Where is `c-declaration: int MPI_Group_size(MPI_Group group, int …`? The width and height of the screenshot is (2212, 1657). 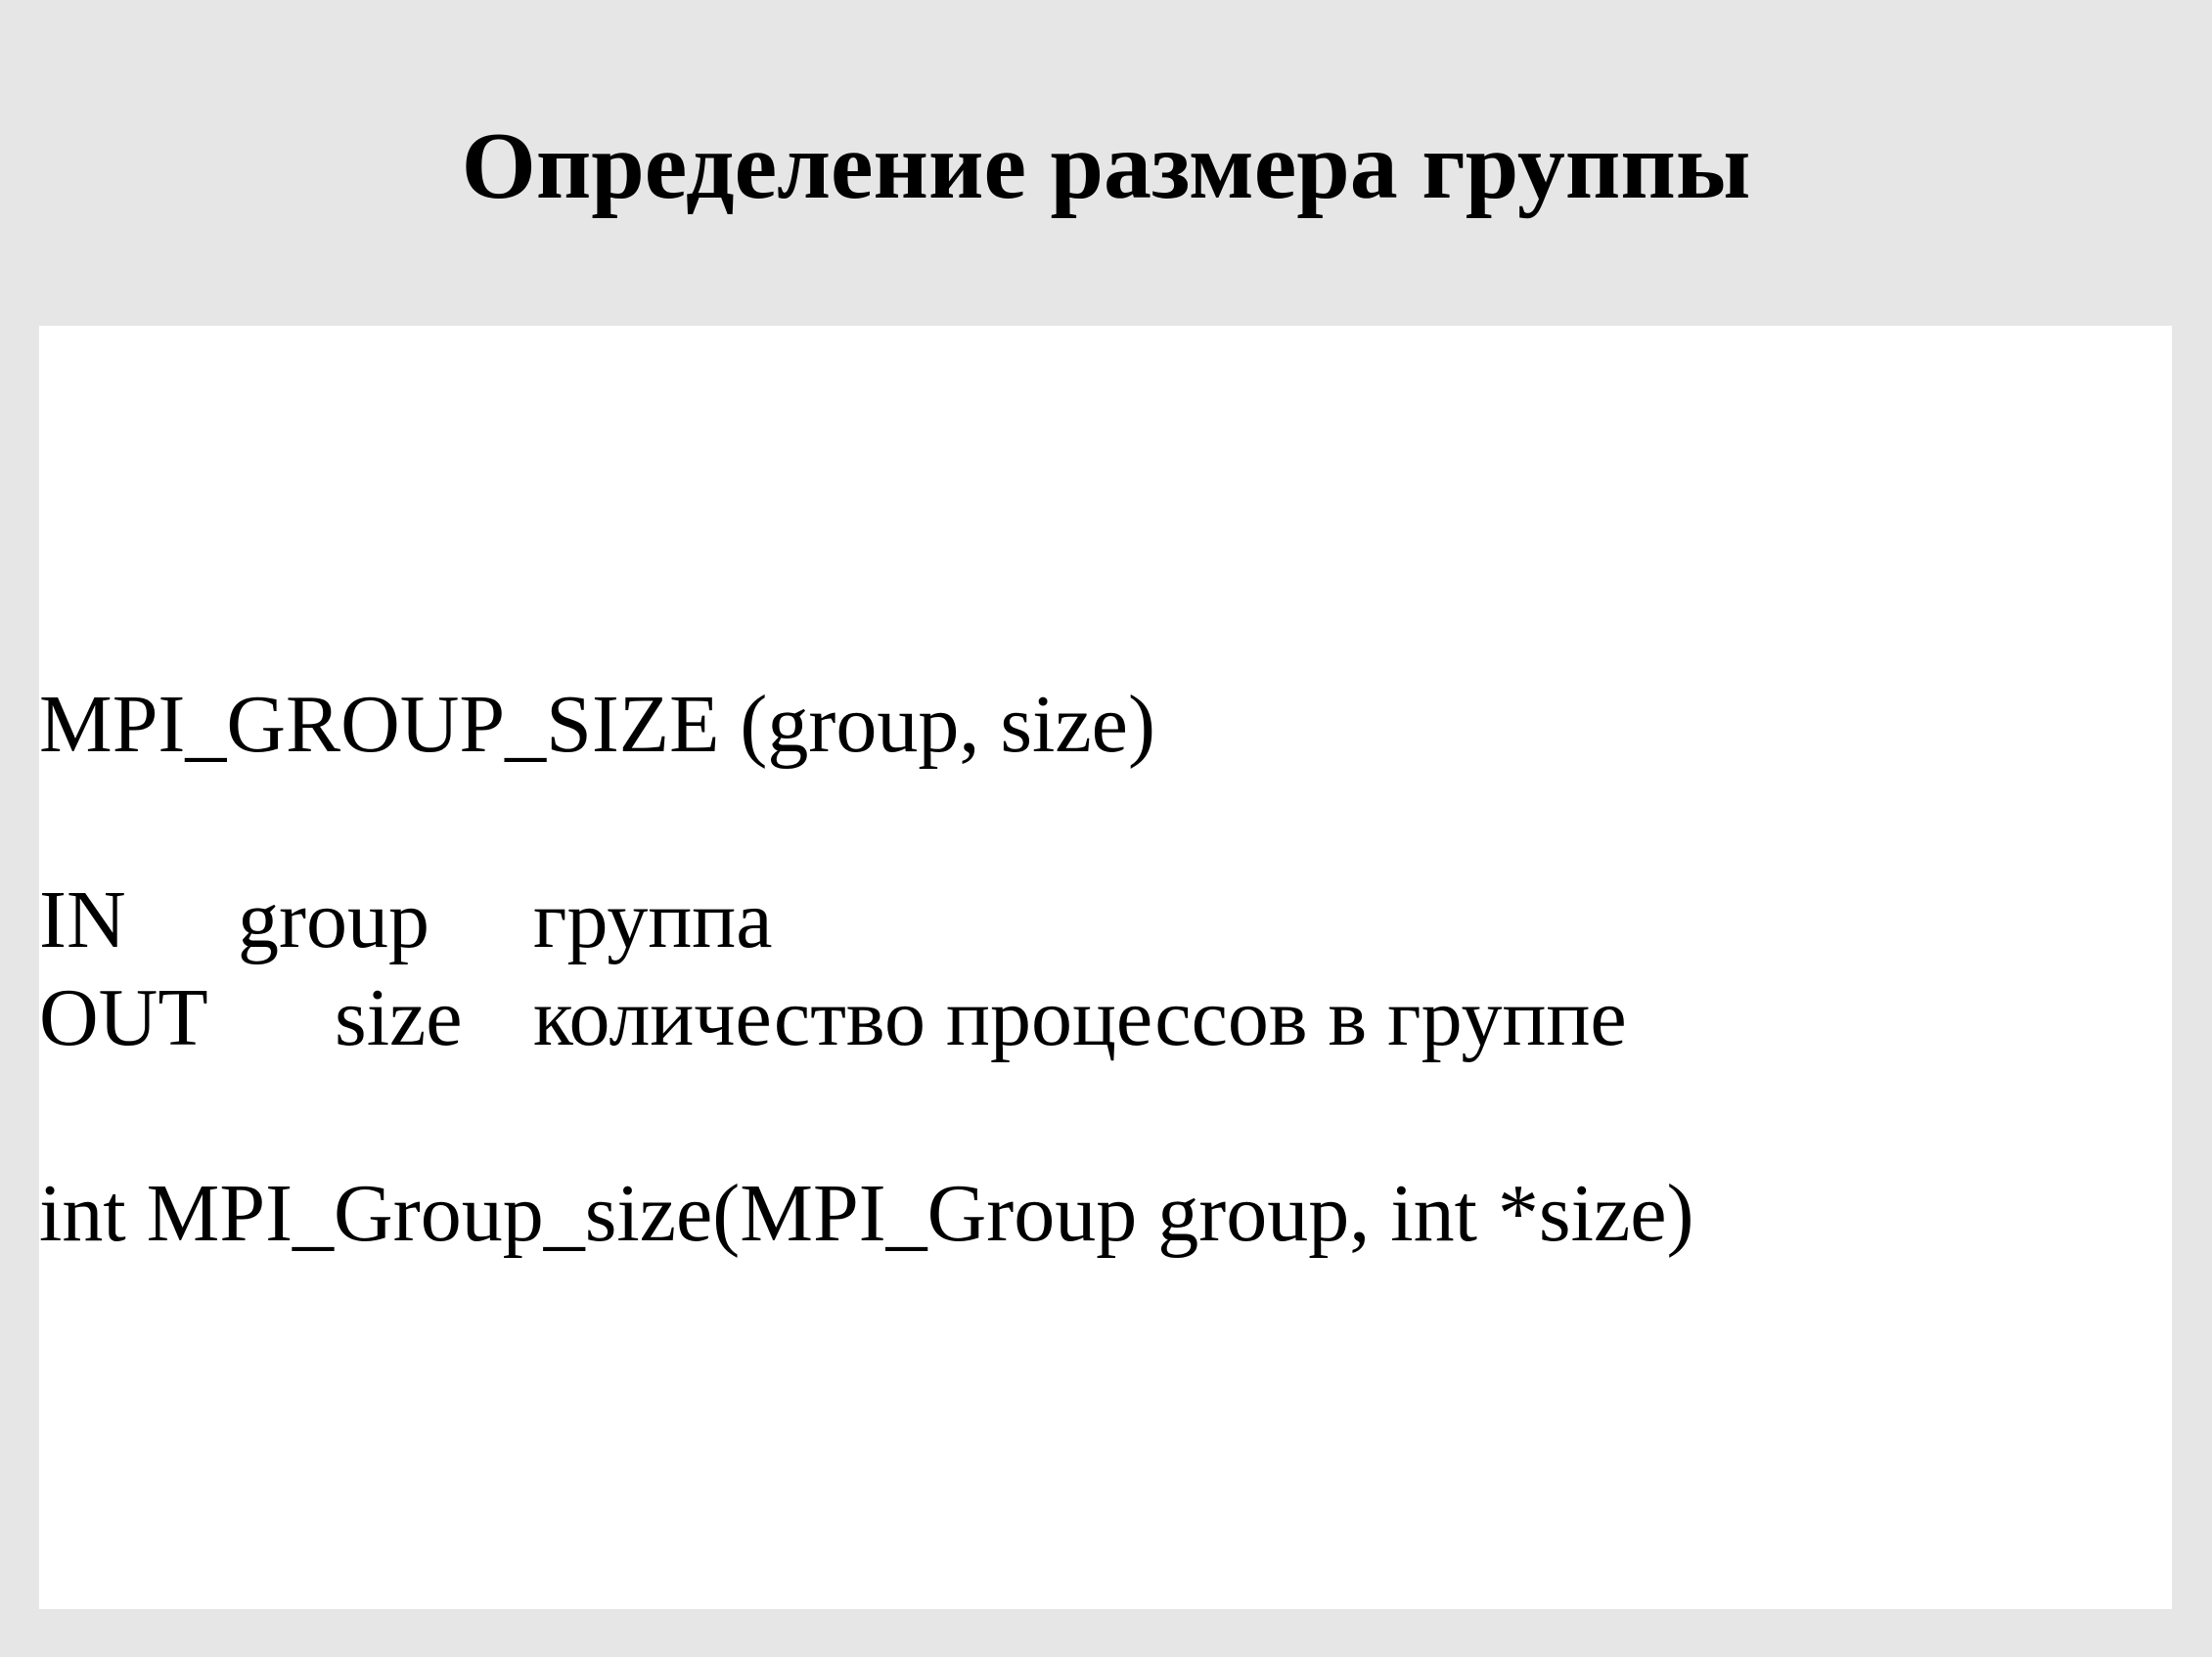 c-declaration: int MPI_Group_size(MPI_Group group, int … is located at coordinates (866, 1214).